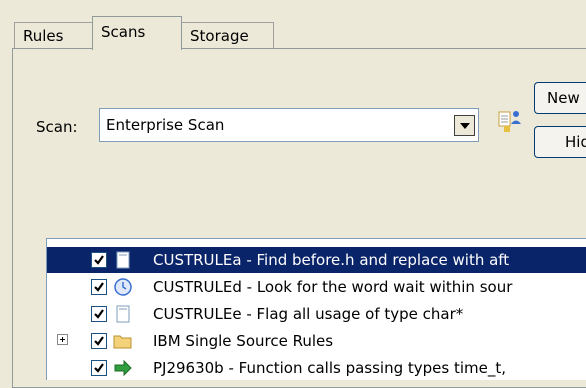 The image size is (586, 388). What do you see at coordinates (511, 122) in the screenshot?
I see `scan-wizard-icon` at bounding box center [511, 122].